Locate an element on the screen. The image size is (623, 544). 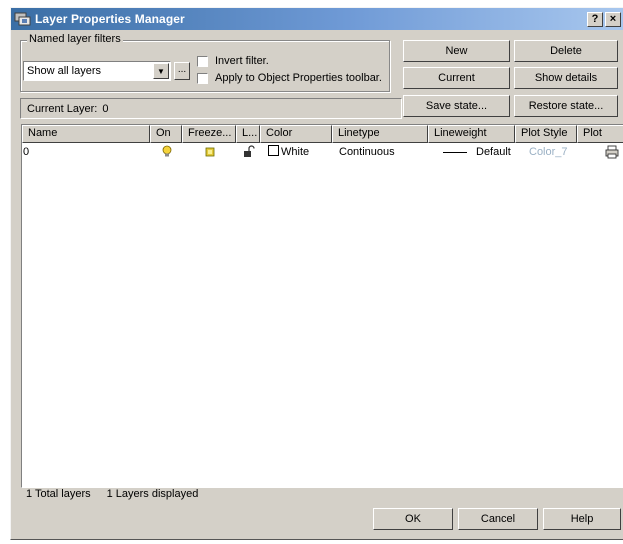
column-header-name: Name is located at coordinates (86, 134).